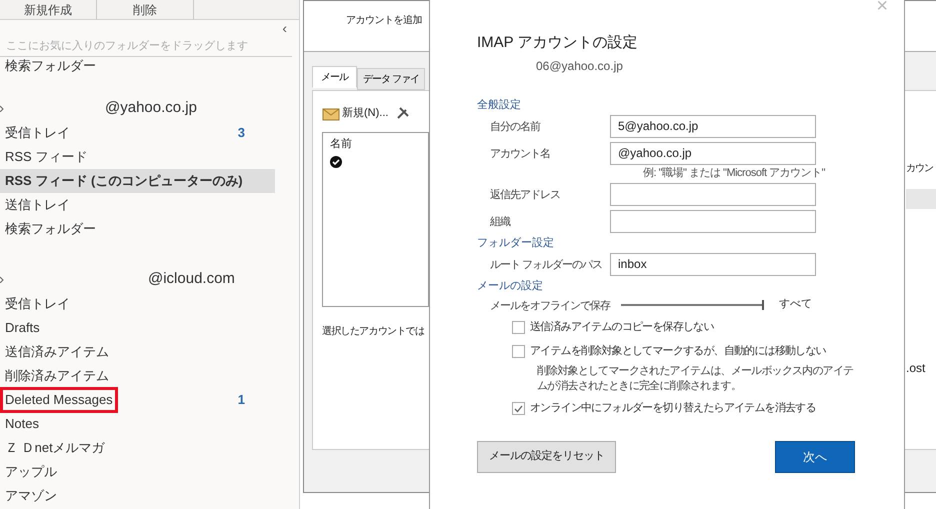  I want to click on folder-label: アップル, so click(31, 472).